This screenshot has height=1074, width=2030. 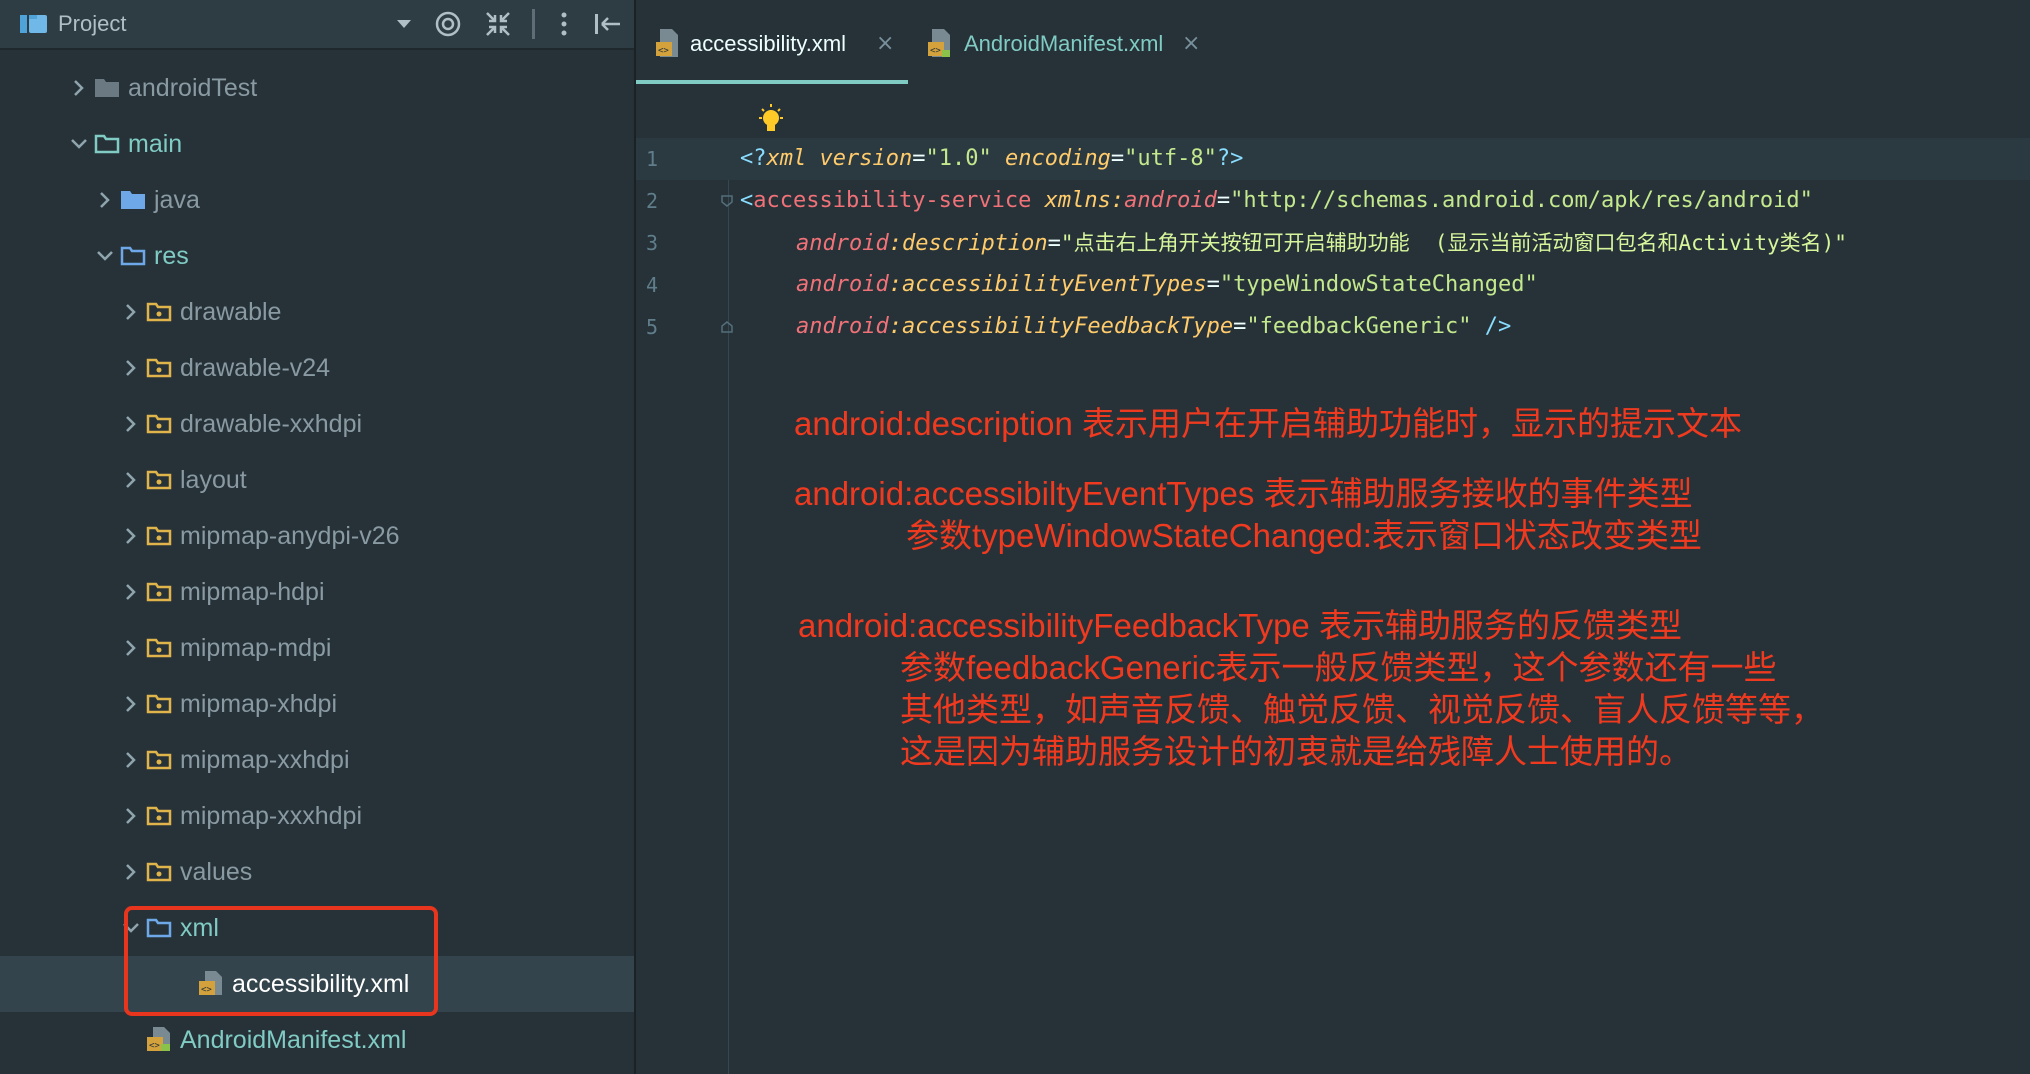 What do you see at coordinates (317, 816) in the screenshot?
I see `tree-item-mipmap-xxxhdpi: mipmap-xxxhdpi` at bounding box center [317, 816].